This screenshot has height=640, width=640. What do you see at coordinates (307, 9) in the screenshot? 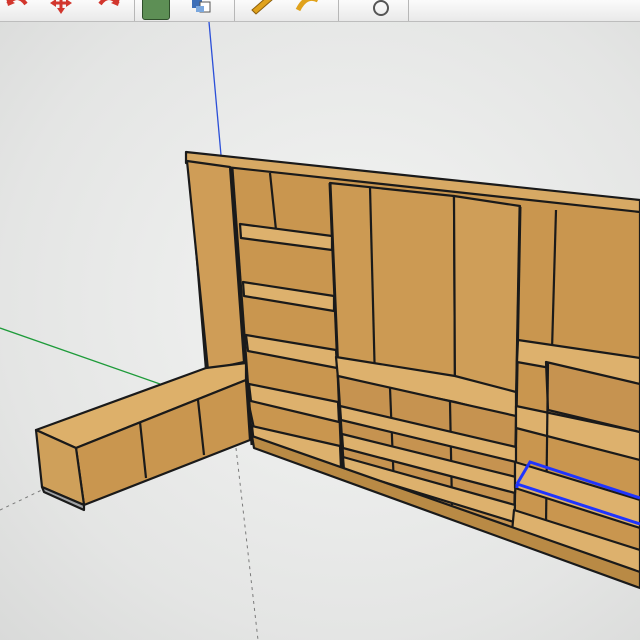
I see `push-pull-icon` at bounding box center [307, 9].